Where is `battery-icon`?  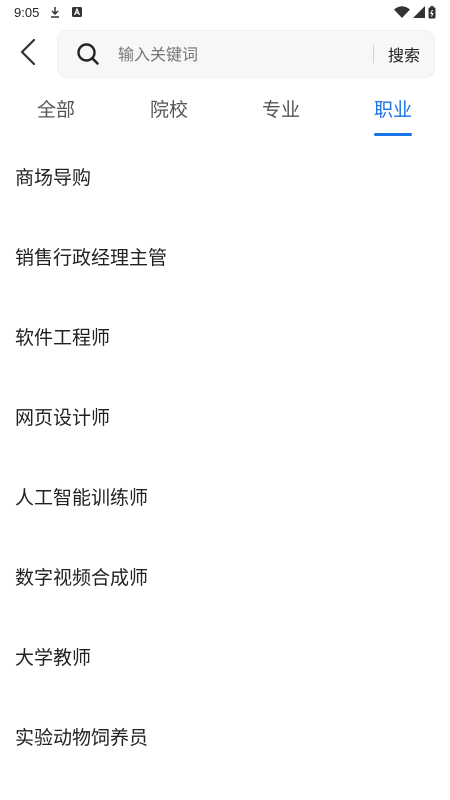 battery-icon is located at coordinates (432, 12).